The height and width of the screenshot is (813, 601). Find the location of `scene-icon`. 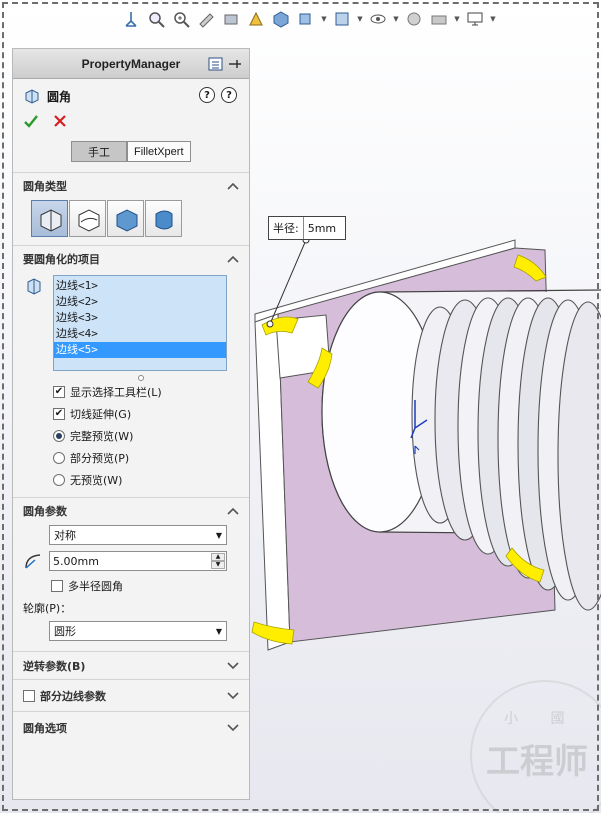

scene-icon is located at coordinates (439, 19).